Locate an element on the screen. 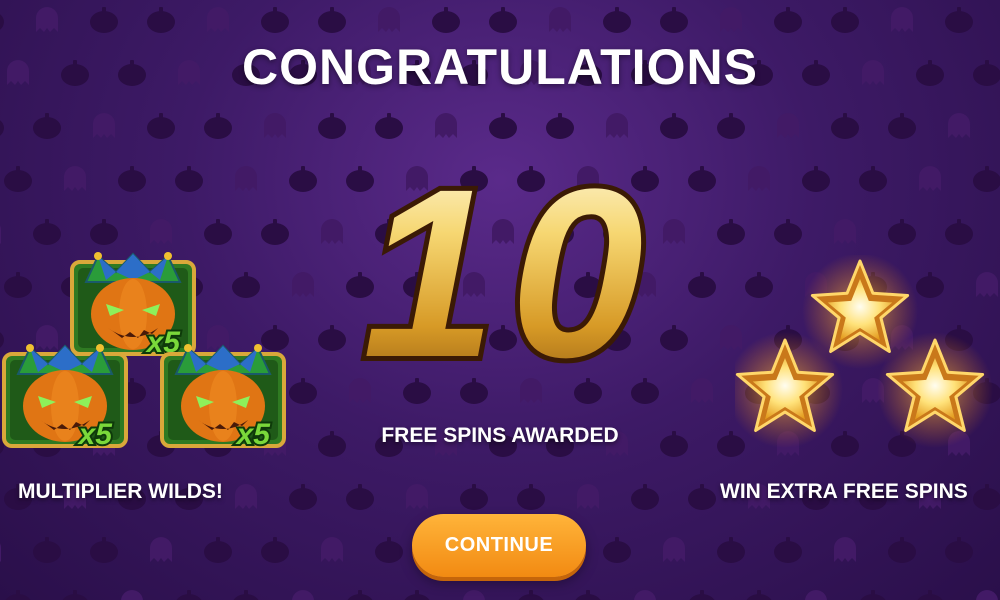  gold-star-icon is located at coordinates (935, 390).